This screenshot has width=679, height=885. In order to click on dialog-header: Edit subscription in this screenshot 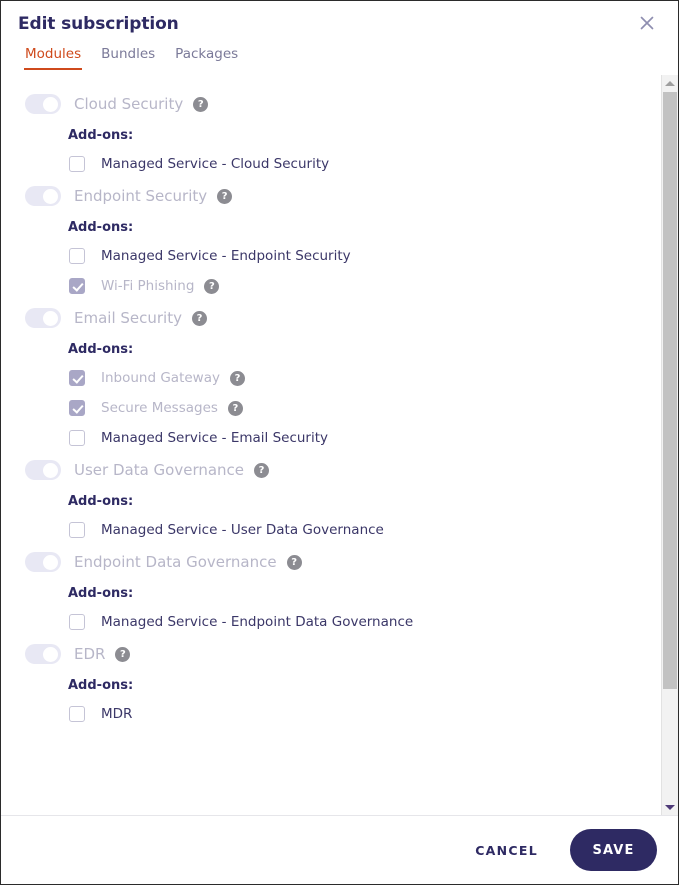, I will do `click(339, 23)`.